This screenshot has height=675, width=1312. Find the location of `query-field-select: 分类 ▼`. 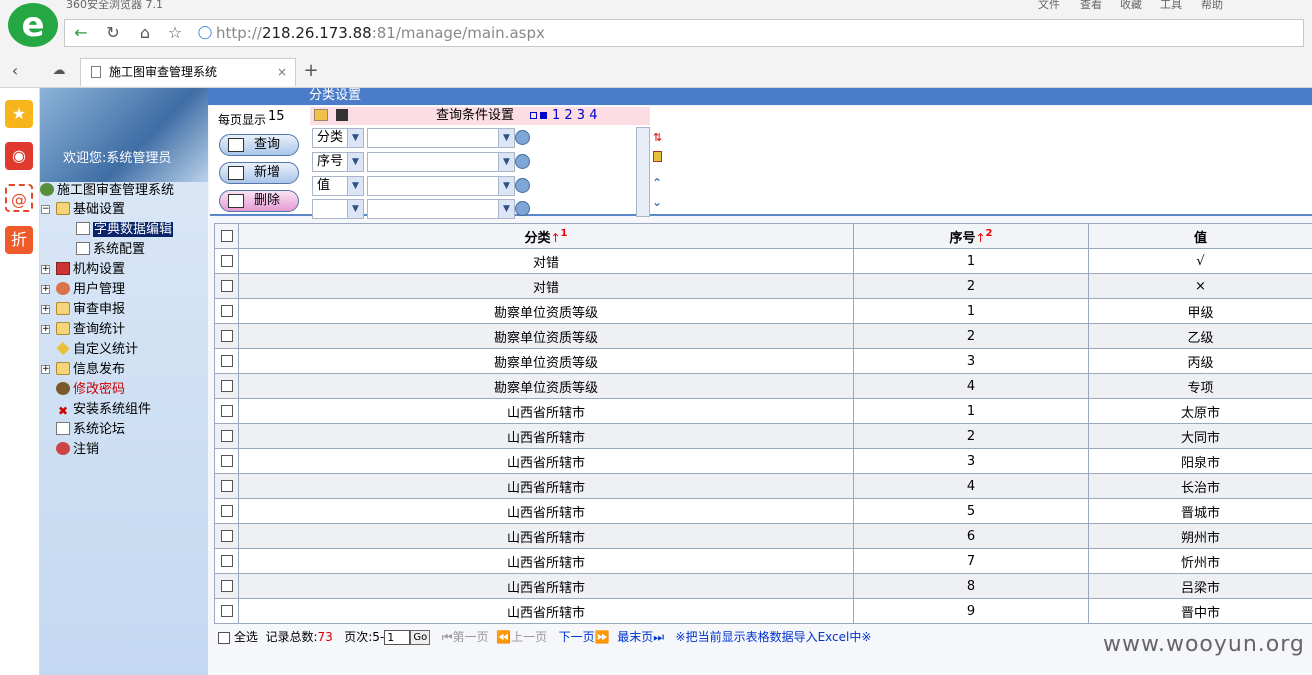

query-field-select: 分类 ▼ is located at coordinates (338, 138).